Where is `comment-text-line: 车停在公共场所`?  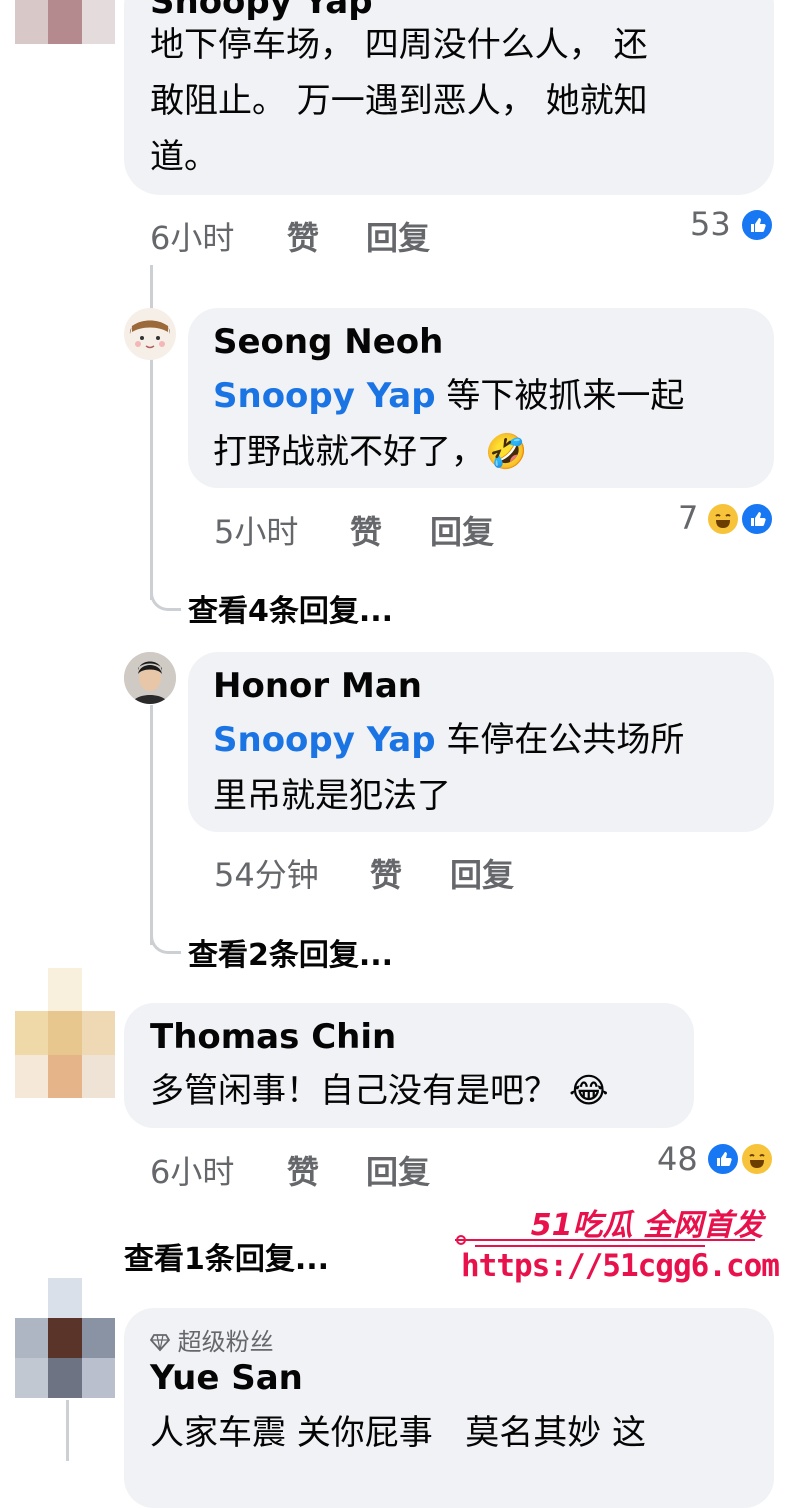 comment-text-line: 车停在公共场所 is located at coordinates (560, 740).